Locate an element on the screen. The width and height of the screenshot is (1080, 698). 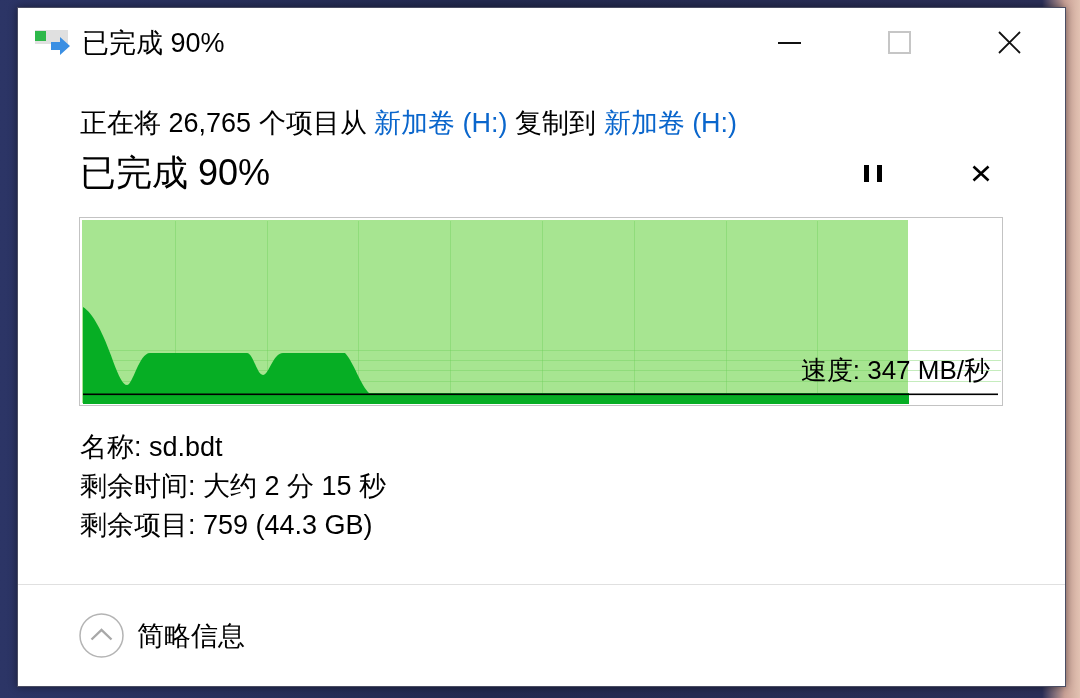
transfer-arrow-icon is located at coordinates (53, 42).